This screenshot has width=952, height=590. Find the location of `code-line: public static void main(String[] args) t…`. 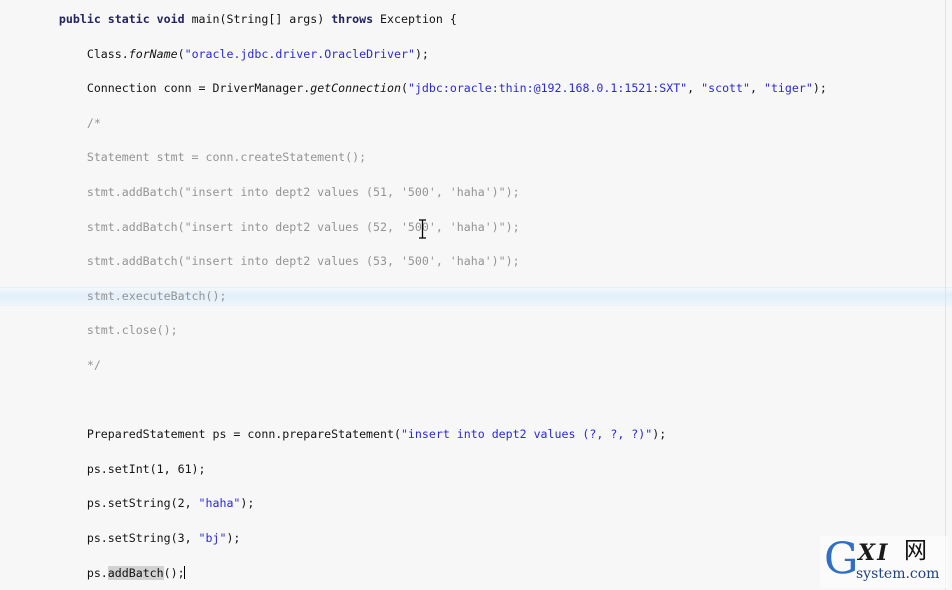

code-line: public static void main(String[] args) t… is located at coordinates (413, 19).